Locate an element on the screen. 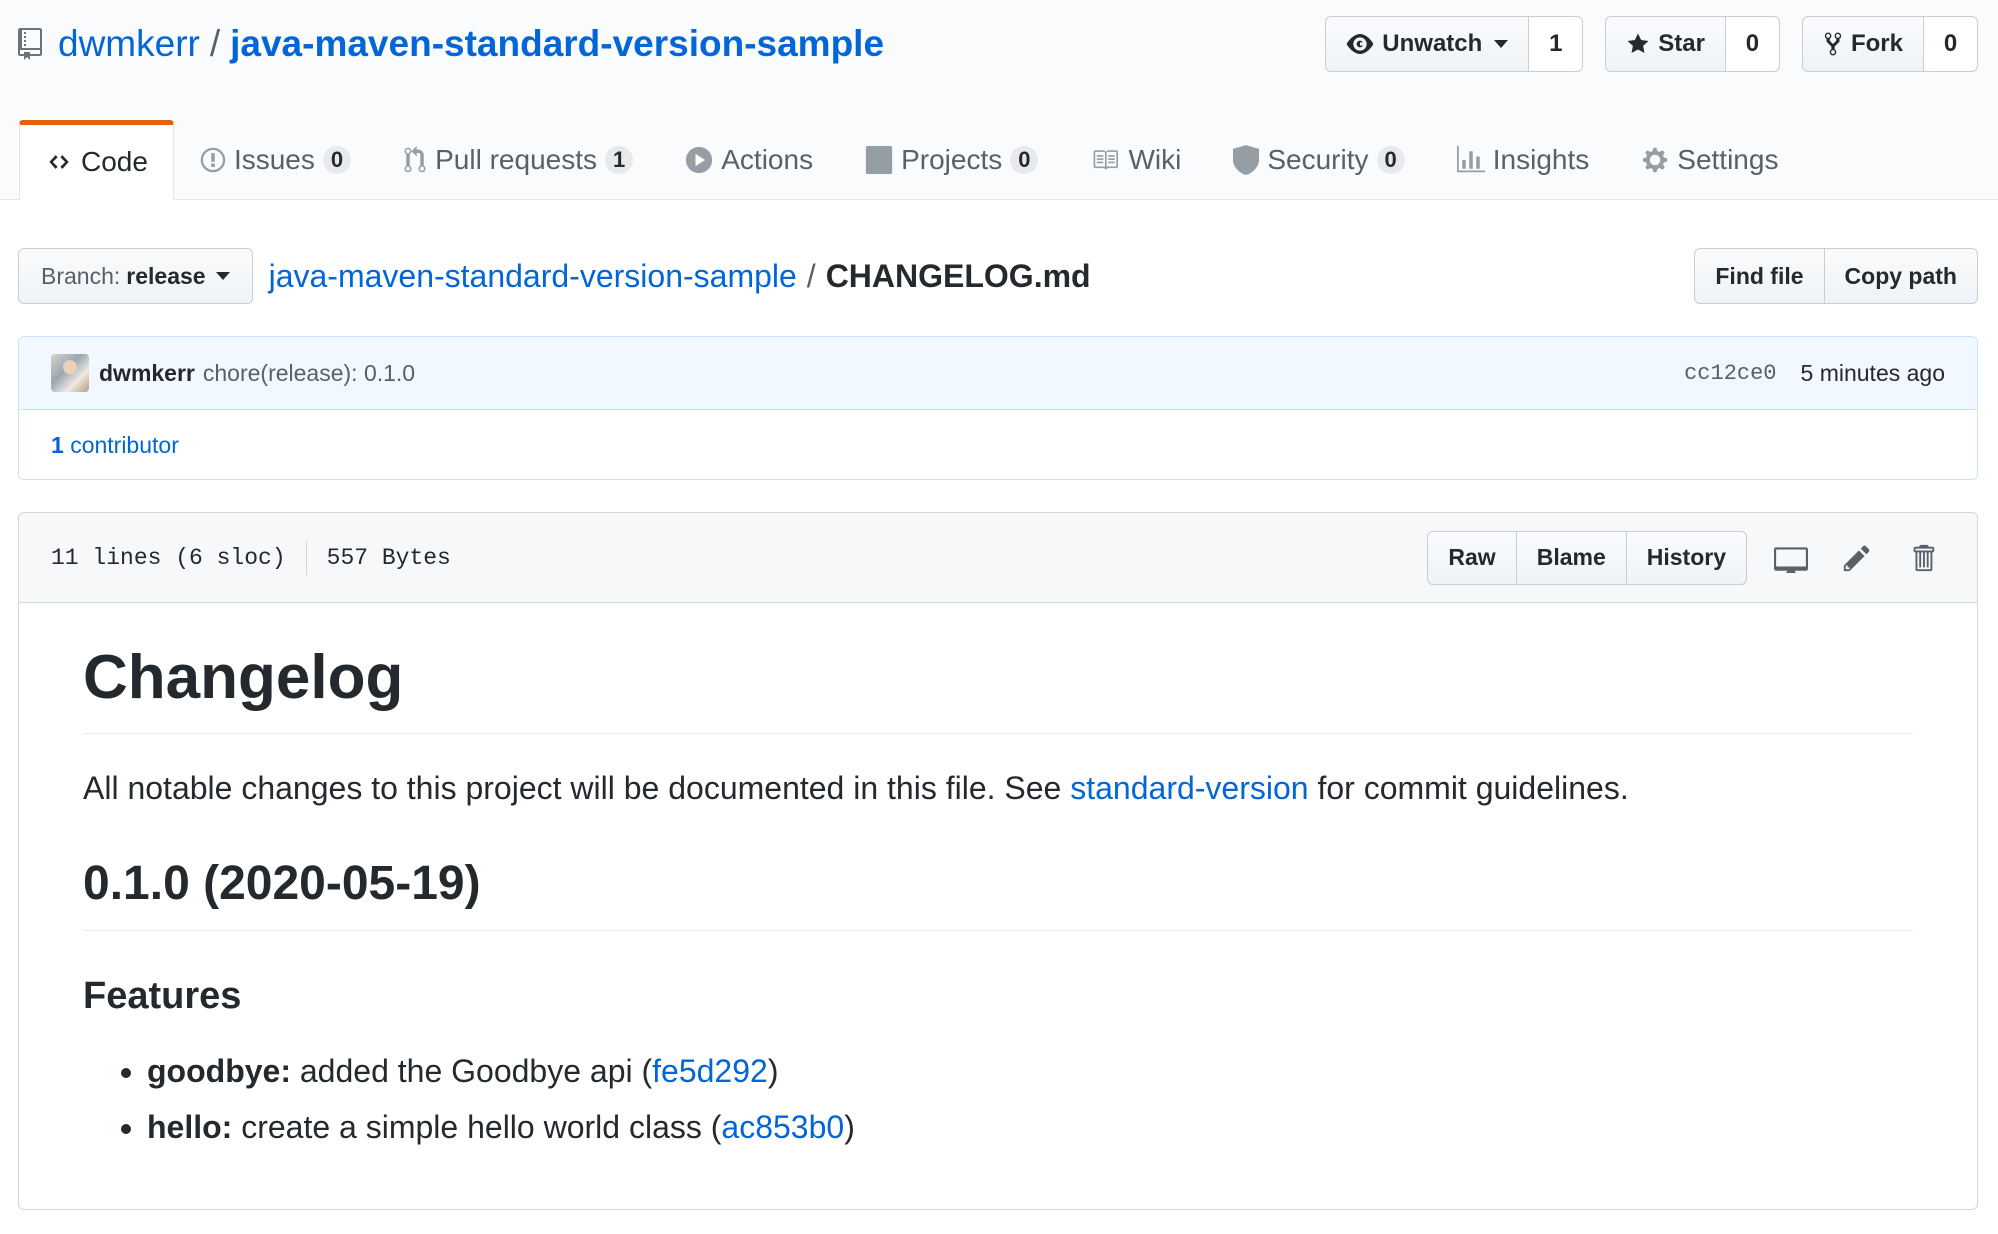 This screenshot has width=1998, height=1234. trash-icon is located at coordinates (1923, 558).